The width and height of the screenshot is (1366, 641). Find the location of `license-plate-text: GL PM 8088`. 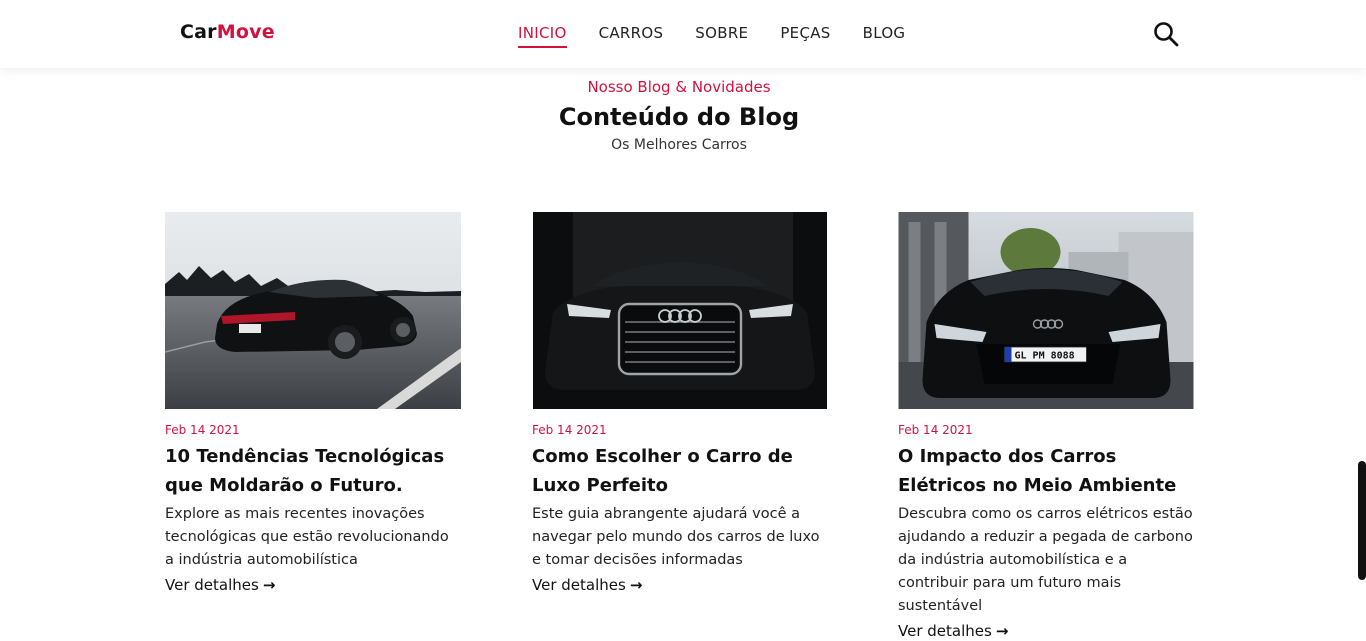

license-plate-text: GL PM 8088 is located at coordinates (1045, 356).